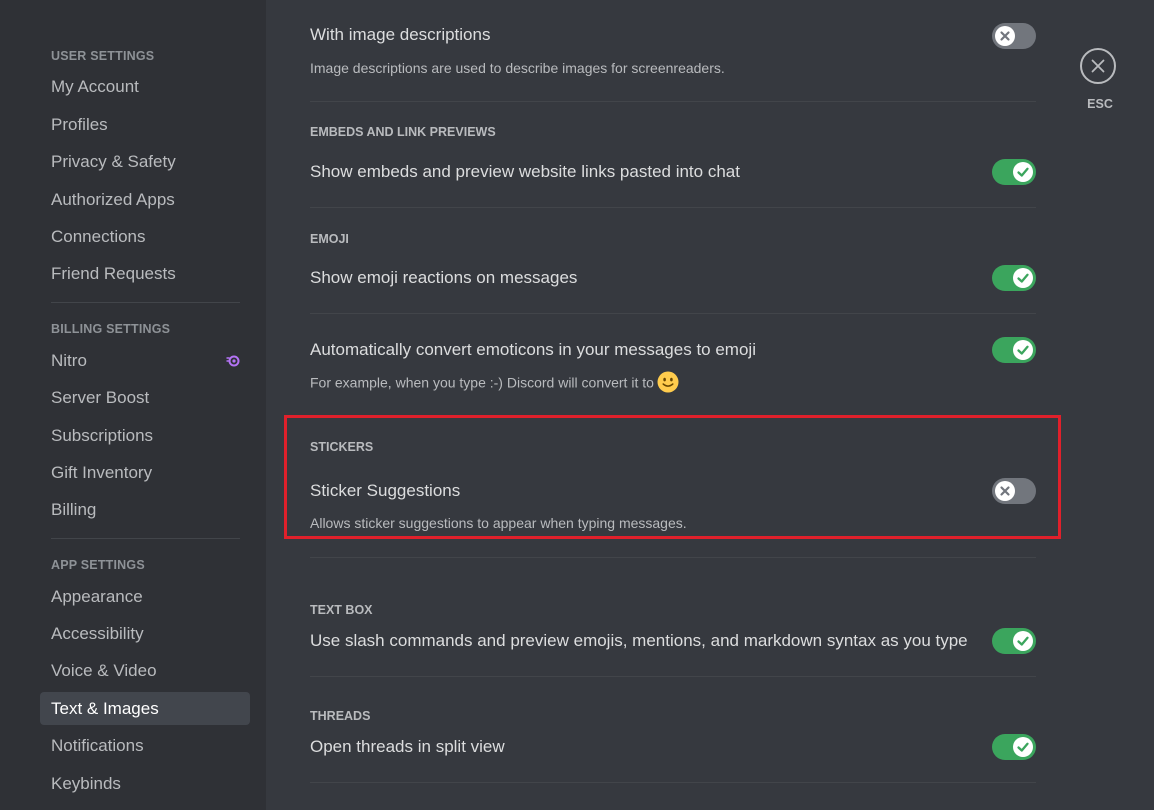 This screenshot has width=1154, height=810. Describe the element at coordinates (145, 161) in the screenshot. I see `nav-item-privacy-safety: Privacy & Safety` at that location.